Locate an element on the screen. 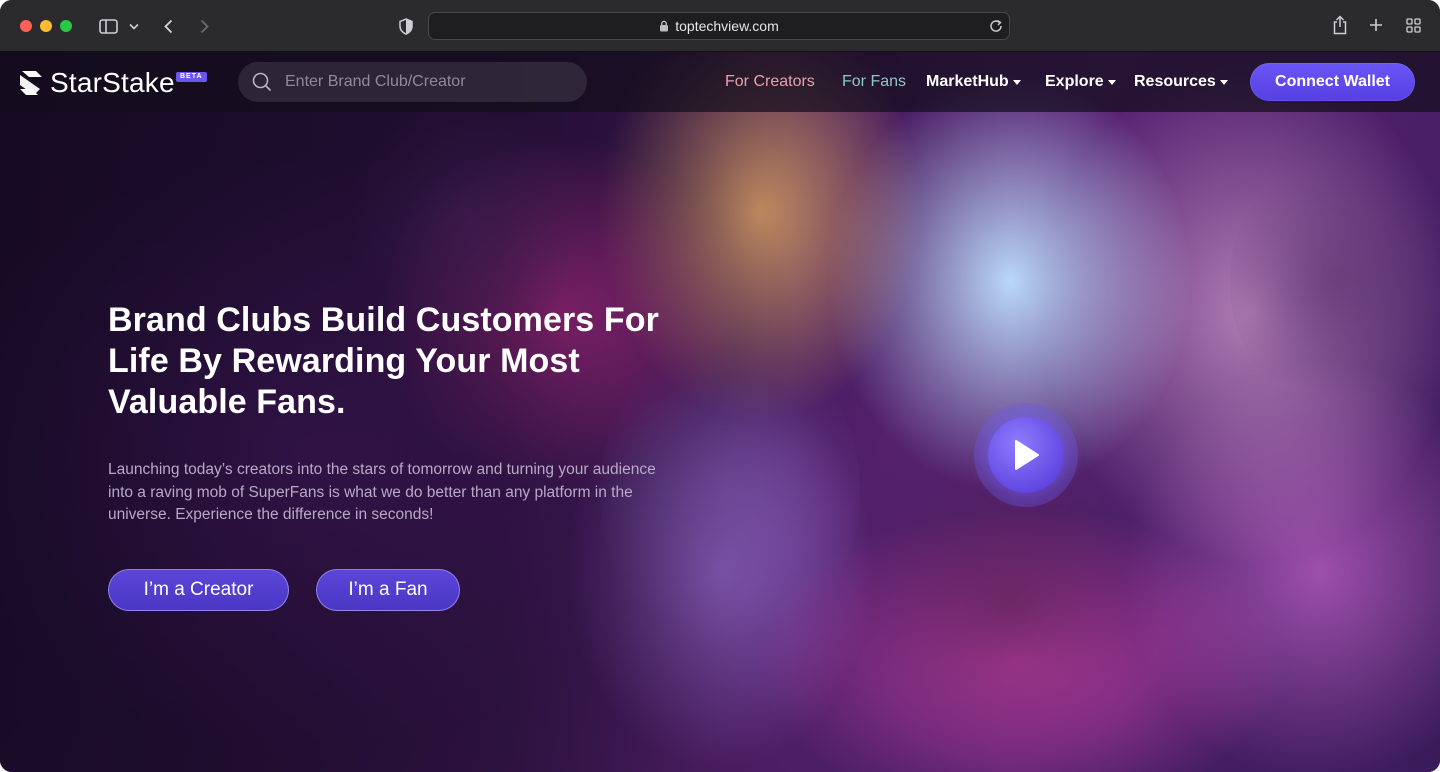  nav-for-fans: For Fans is located at coordinates (874, 82).